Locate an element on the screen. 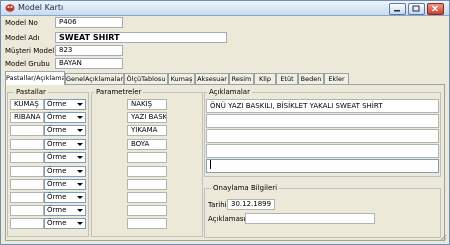  onaylama-title: Onaylama Bilgileri is located at coordinates (245, 188).